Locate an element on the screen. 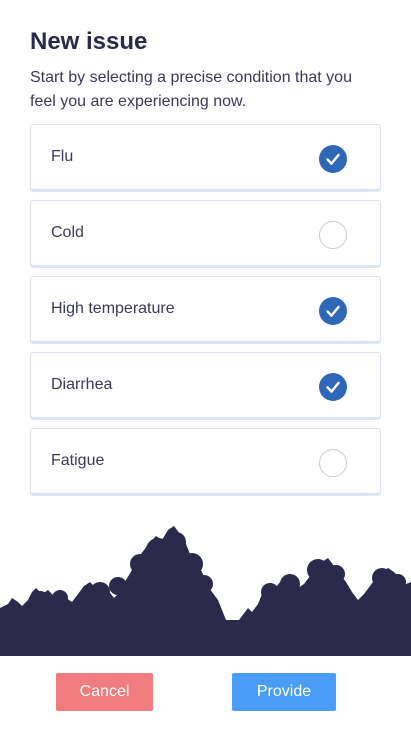 This screenshot has width=411, height=731. condition-label: Cold is located at coordinates (67, 232).